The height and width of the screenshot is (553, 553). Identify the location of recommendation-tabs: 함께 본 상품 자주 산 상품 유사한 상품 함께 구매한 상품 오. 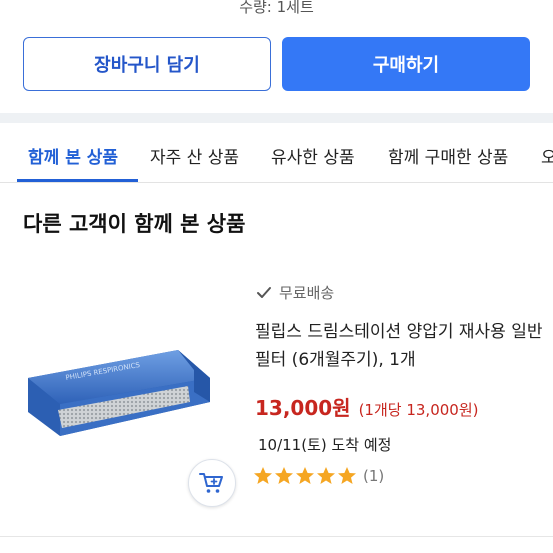
(276, 153).